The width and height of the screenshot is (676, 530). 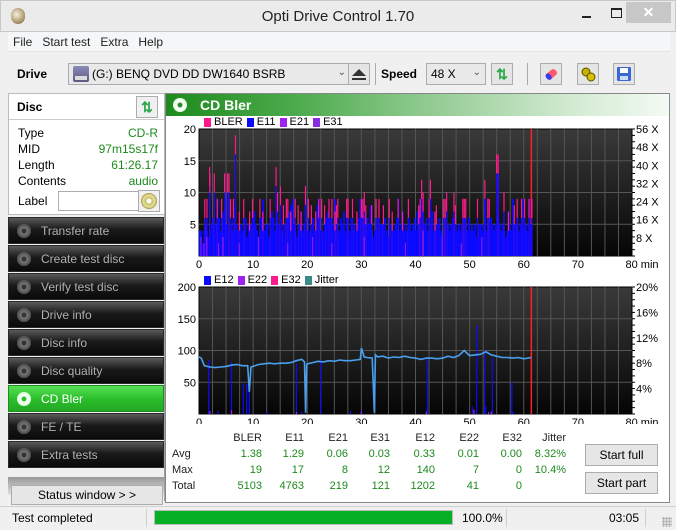 What do you see at coordinates (66, 42) in the screenshot?
I see `menu-start-test: Start test` at bounding box center [66, 42].